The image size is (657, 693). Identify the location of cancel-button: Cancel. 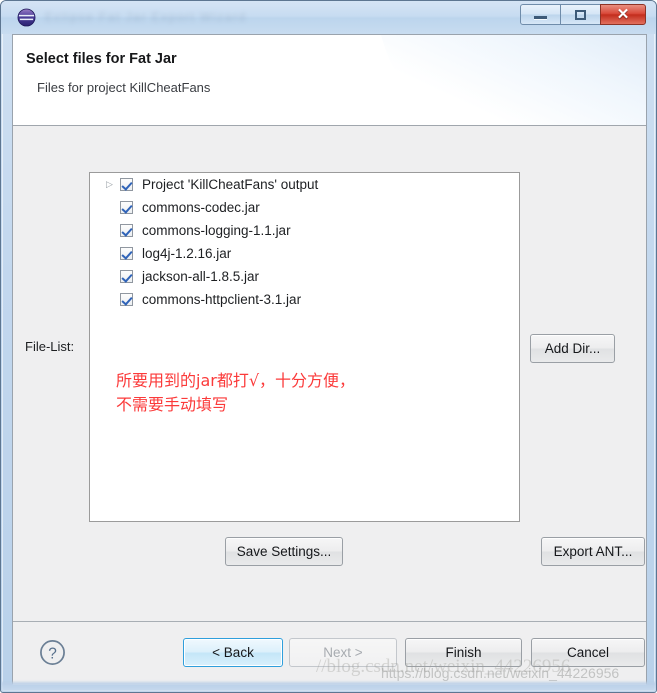
(588, 652).